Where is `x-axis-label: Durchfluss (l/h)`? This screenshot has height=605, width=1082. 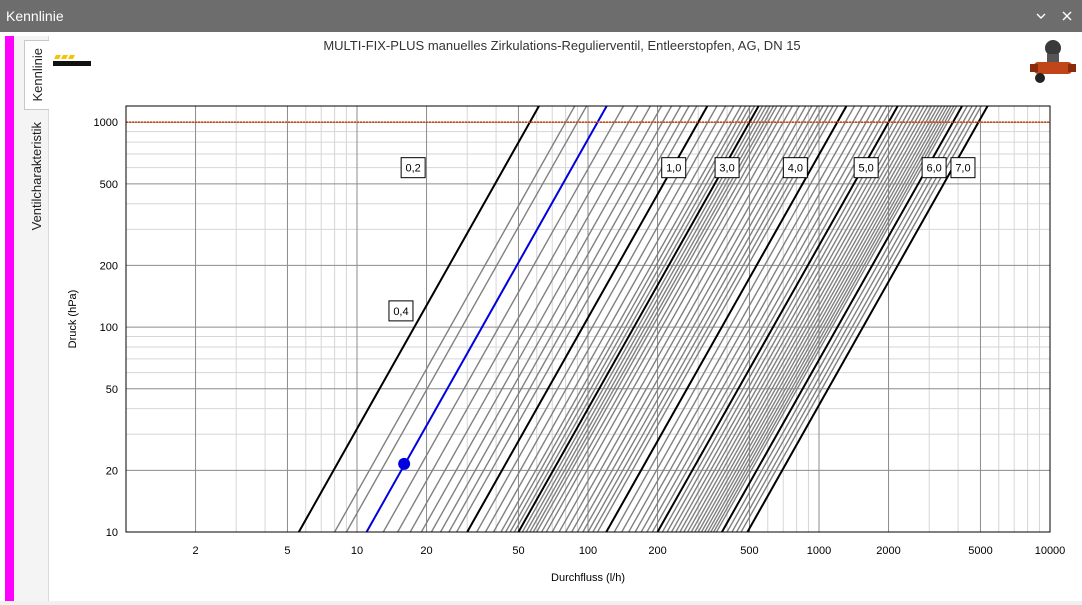 x-axis-label: Durchfluss (l/h) is located at coordinates (588, 578).